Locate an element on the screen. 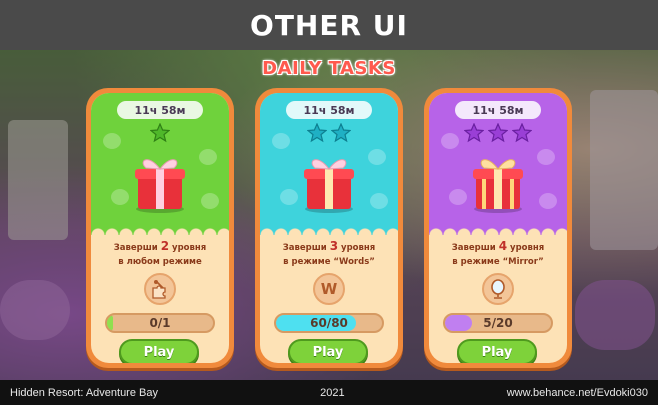 The width and height of the screenshot is (658, 405). task-mode: в любом режиме is located at coordinates (160, 262).